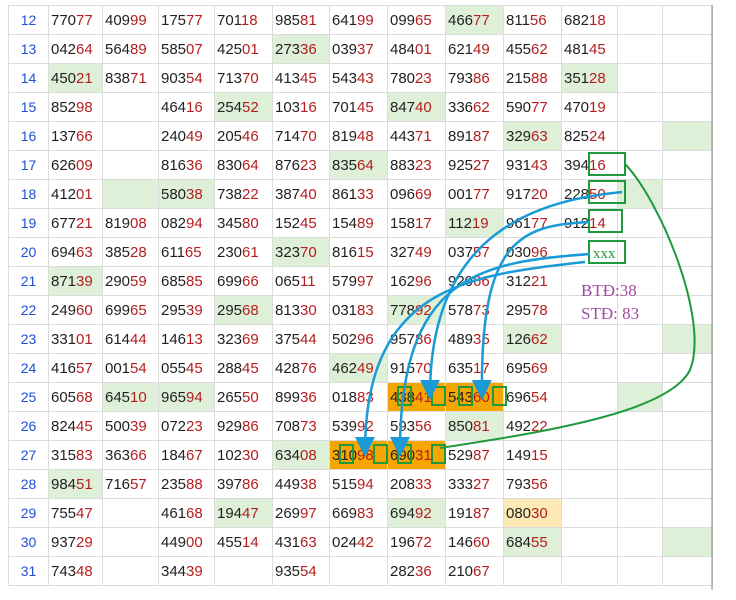  What do you see at coordinates (607, 252) in the screenshot?
I see `highlight-box-xxx` at bounding box center [607, 252].